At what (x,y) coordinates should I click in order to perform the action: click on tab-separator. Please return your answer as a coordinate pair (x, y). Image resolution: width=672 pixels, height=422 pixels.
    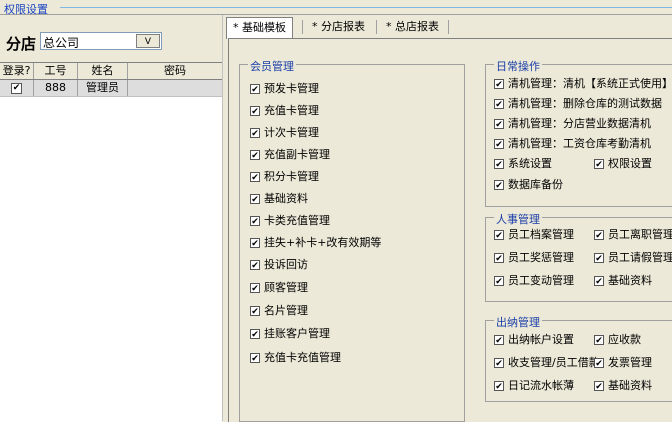
    Looking at the image, I should click on (448, 27).